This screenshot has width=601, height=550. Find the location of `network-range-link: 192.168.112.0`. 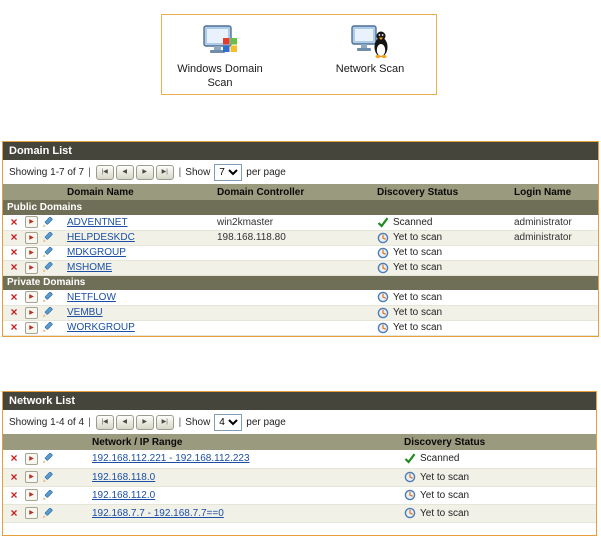

network-range-link: 192.168.112.0 is located at coordinates (123, 495).